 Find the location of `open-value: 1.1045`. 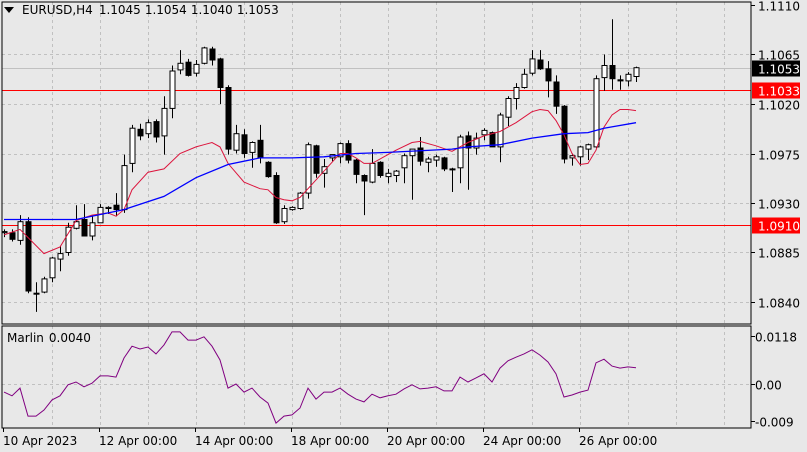

open-value: 1.1045 is located at coordinates (119, 10).